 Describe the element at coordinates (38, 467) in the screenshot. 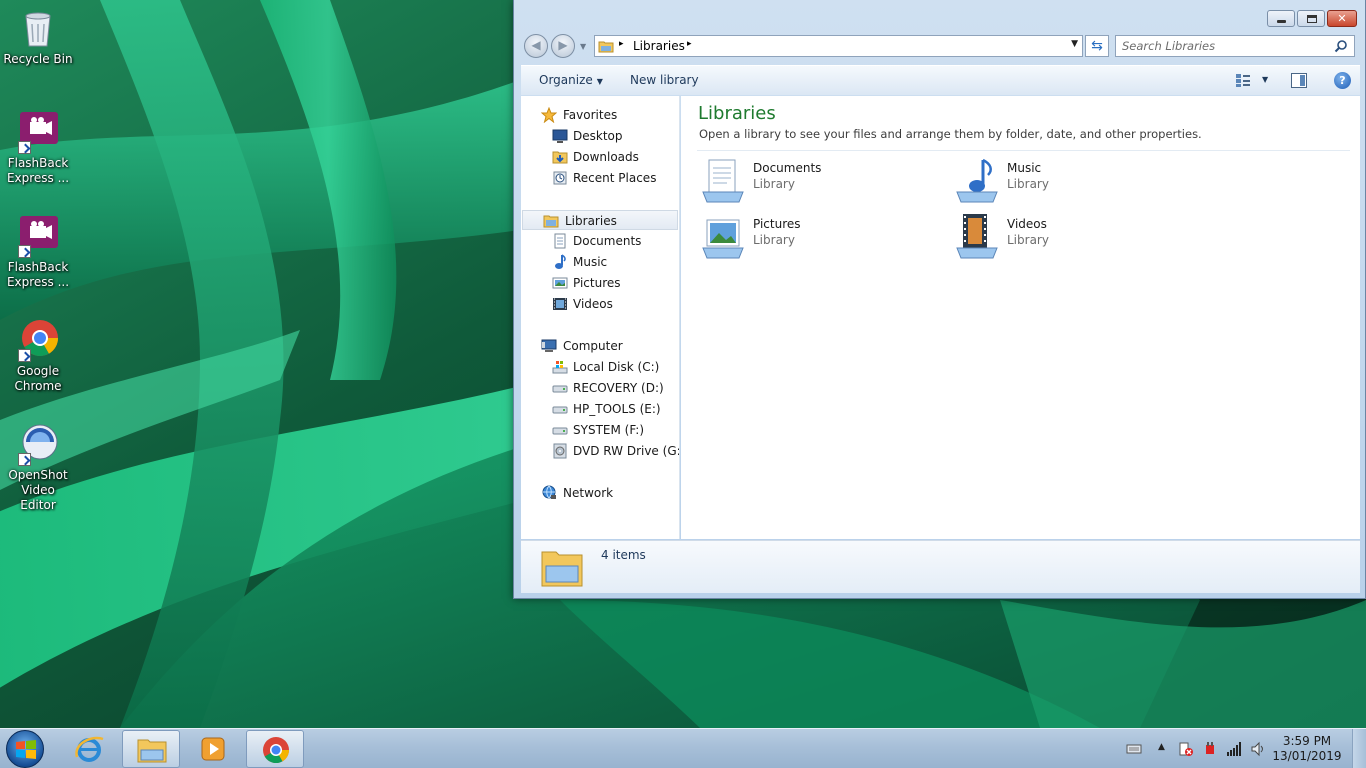

I see `desktop-icon-openshot: OpenShot Video Editor` at that location.